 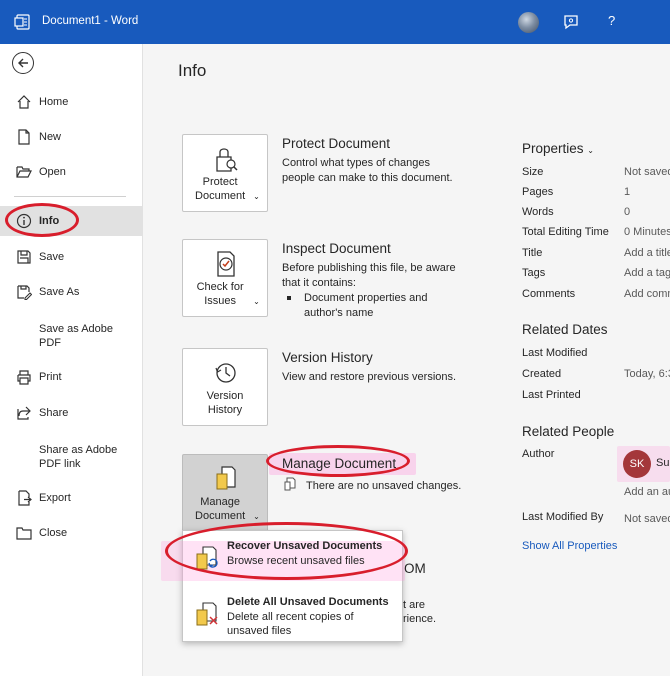 I want to click on delete-document-icon, so click(x=207, y=614).